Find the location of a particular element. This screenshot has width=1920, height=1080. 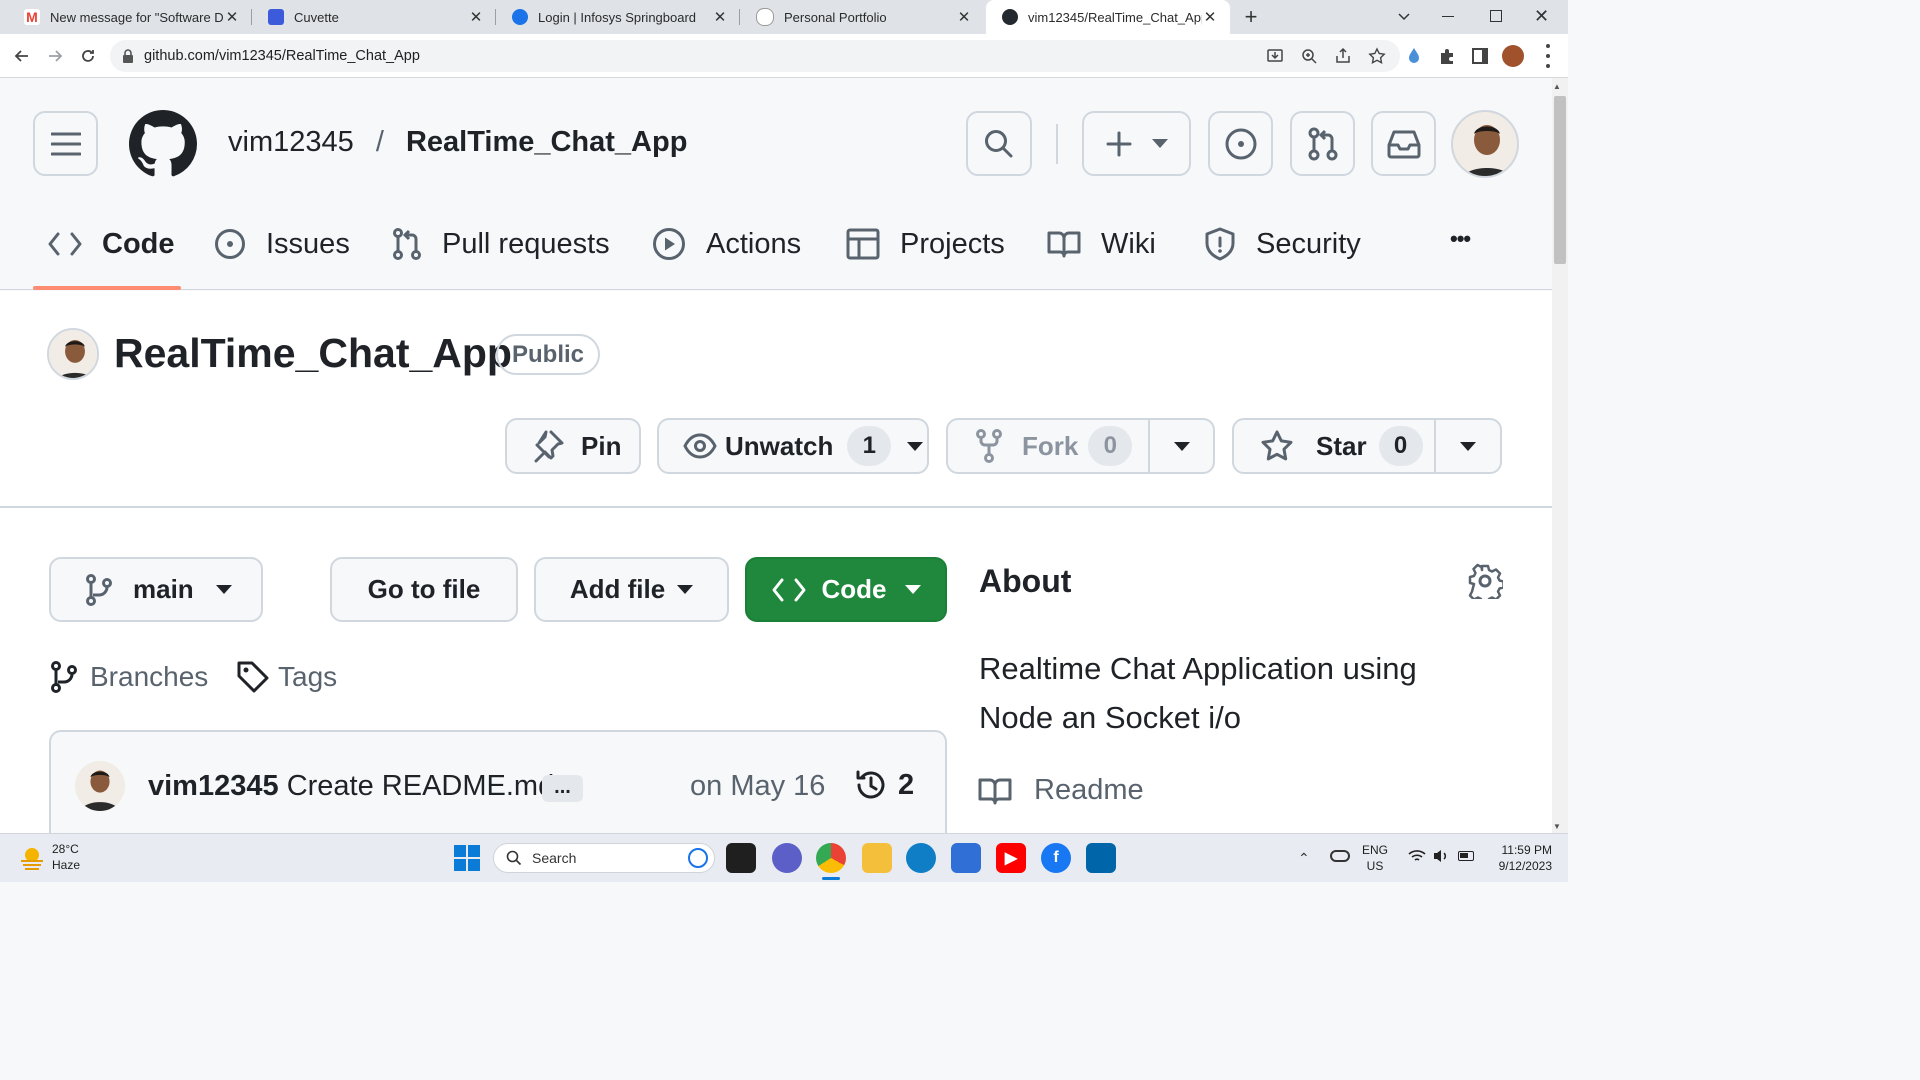

task-view-icon is located at coordinates (741, 858).